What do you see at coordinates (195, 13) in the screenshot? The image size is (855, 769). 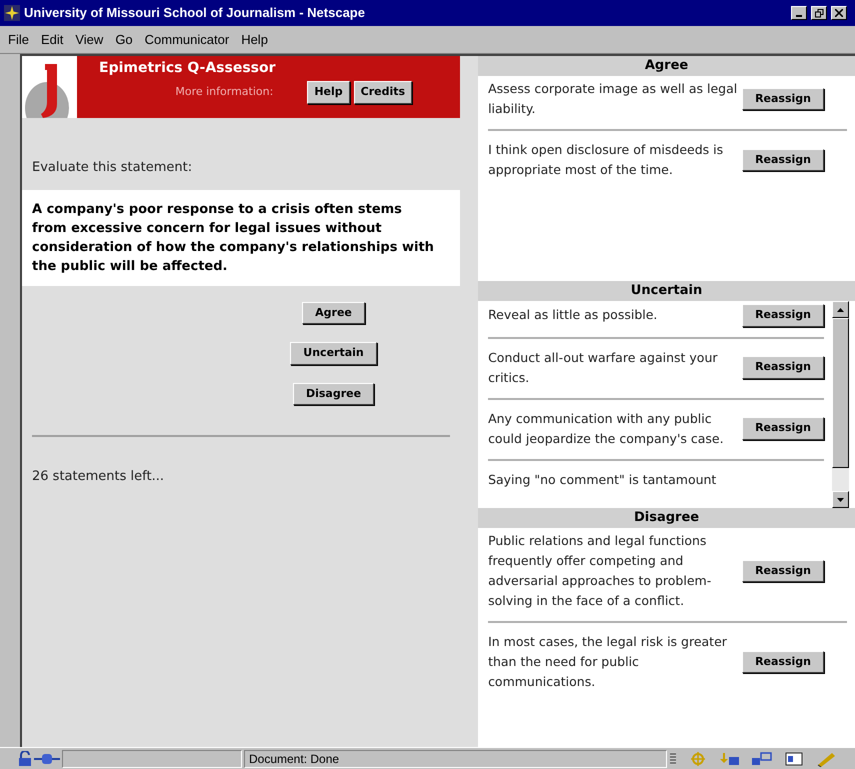 I see `window-title: University of Missouri School of Journalism - Netscape` at bounding box center [195, 13].